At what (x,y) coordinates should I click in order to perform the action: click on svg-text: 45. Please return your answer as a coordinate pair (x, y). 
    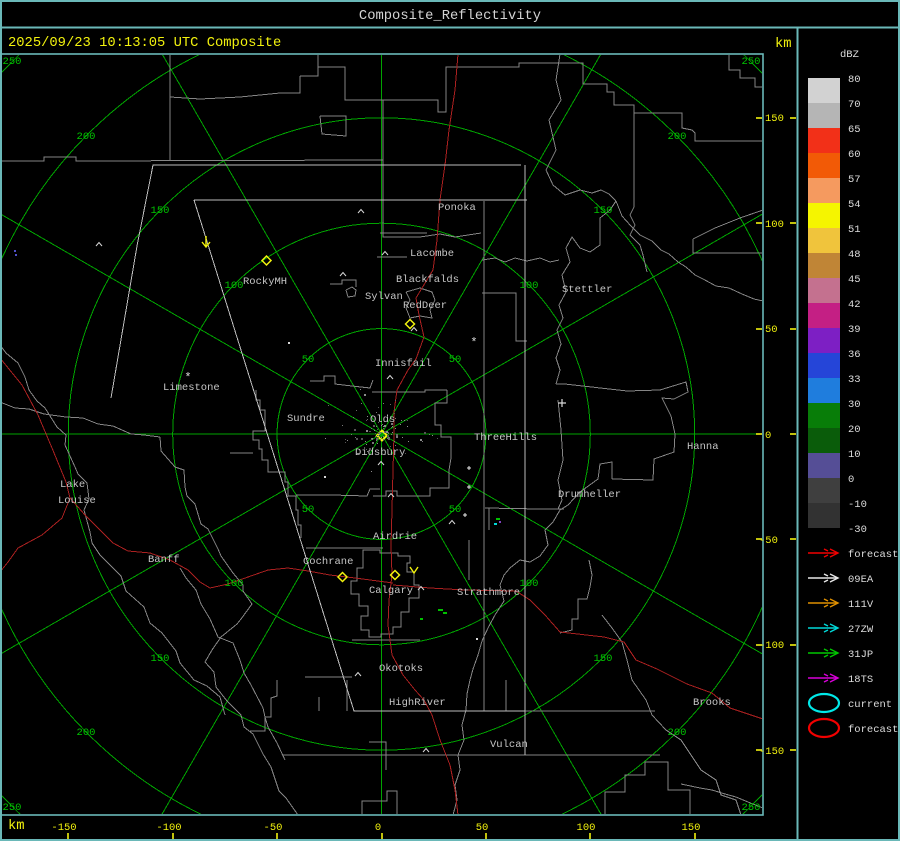
    Looking at the image, I should click on (854, 280).